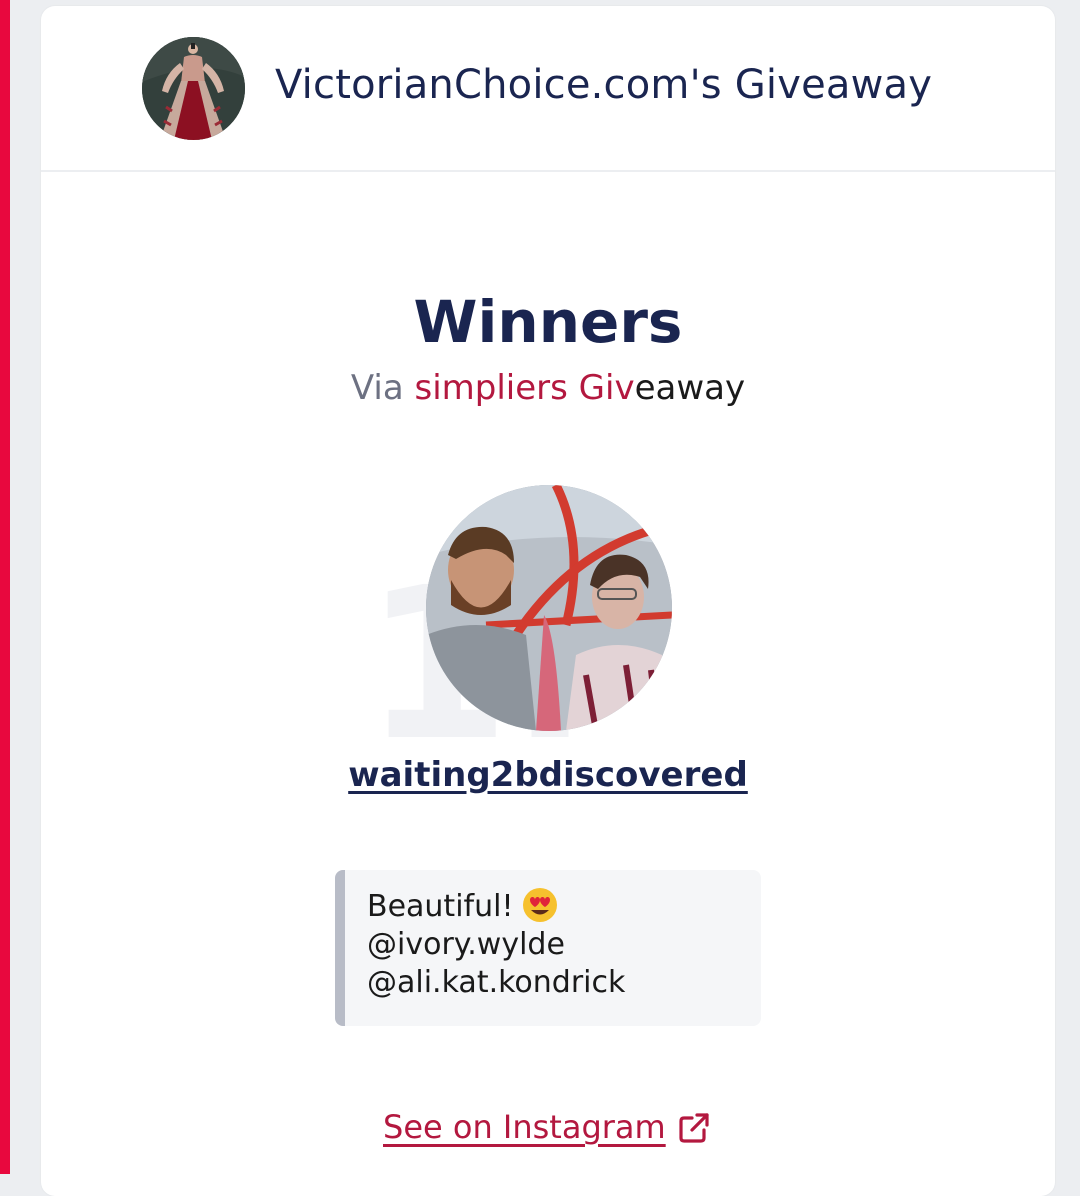 The image size is (1080, 1196). I want to click on via-brand-link: simpliers Giv, so click(524, 388).